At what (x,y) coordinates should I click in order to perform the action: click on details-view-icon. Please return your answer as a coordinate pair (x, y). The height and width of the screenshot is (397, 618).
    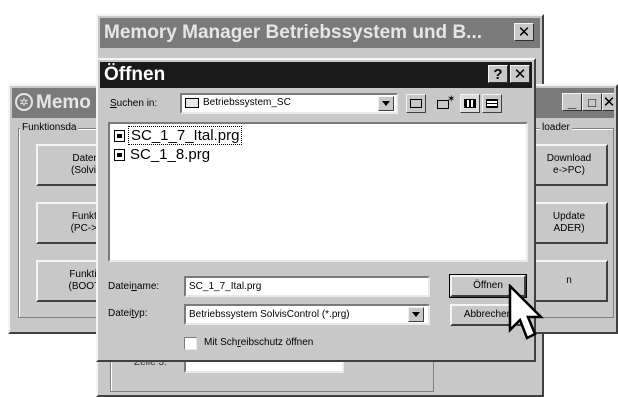
    Looking at the image, I should click on (492, 103).